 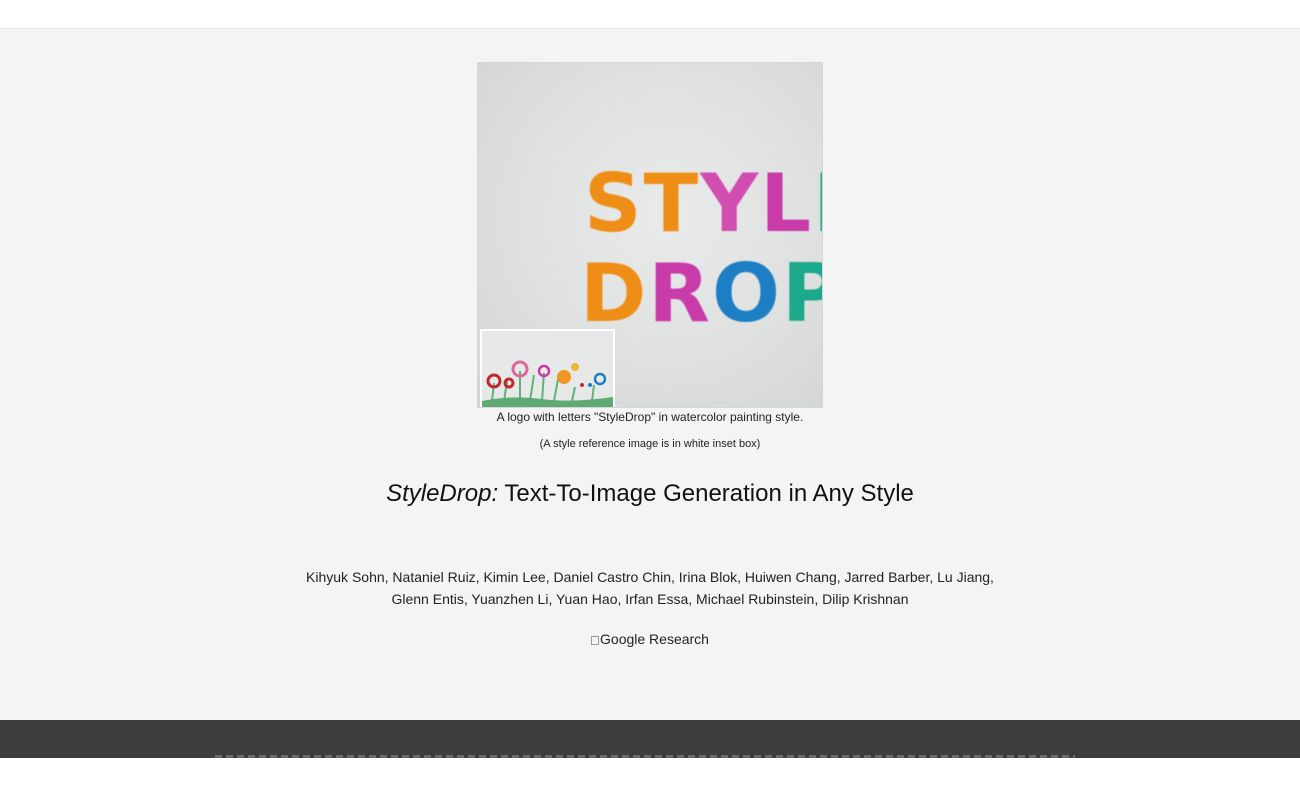 What do you see at coordinates (595, 640) in the screenshot?
I see `broken-image-icon` at bounding box center [595, 640].